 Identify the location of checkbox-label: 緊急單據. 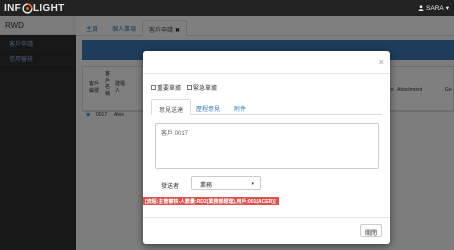
(205, 89).